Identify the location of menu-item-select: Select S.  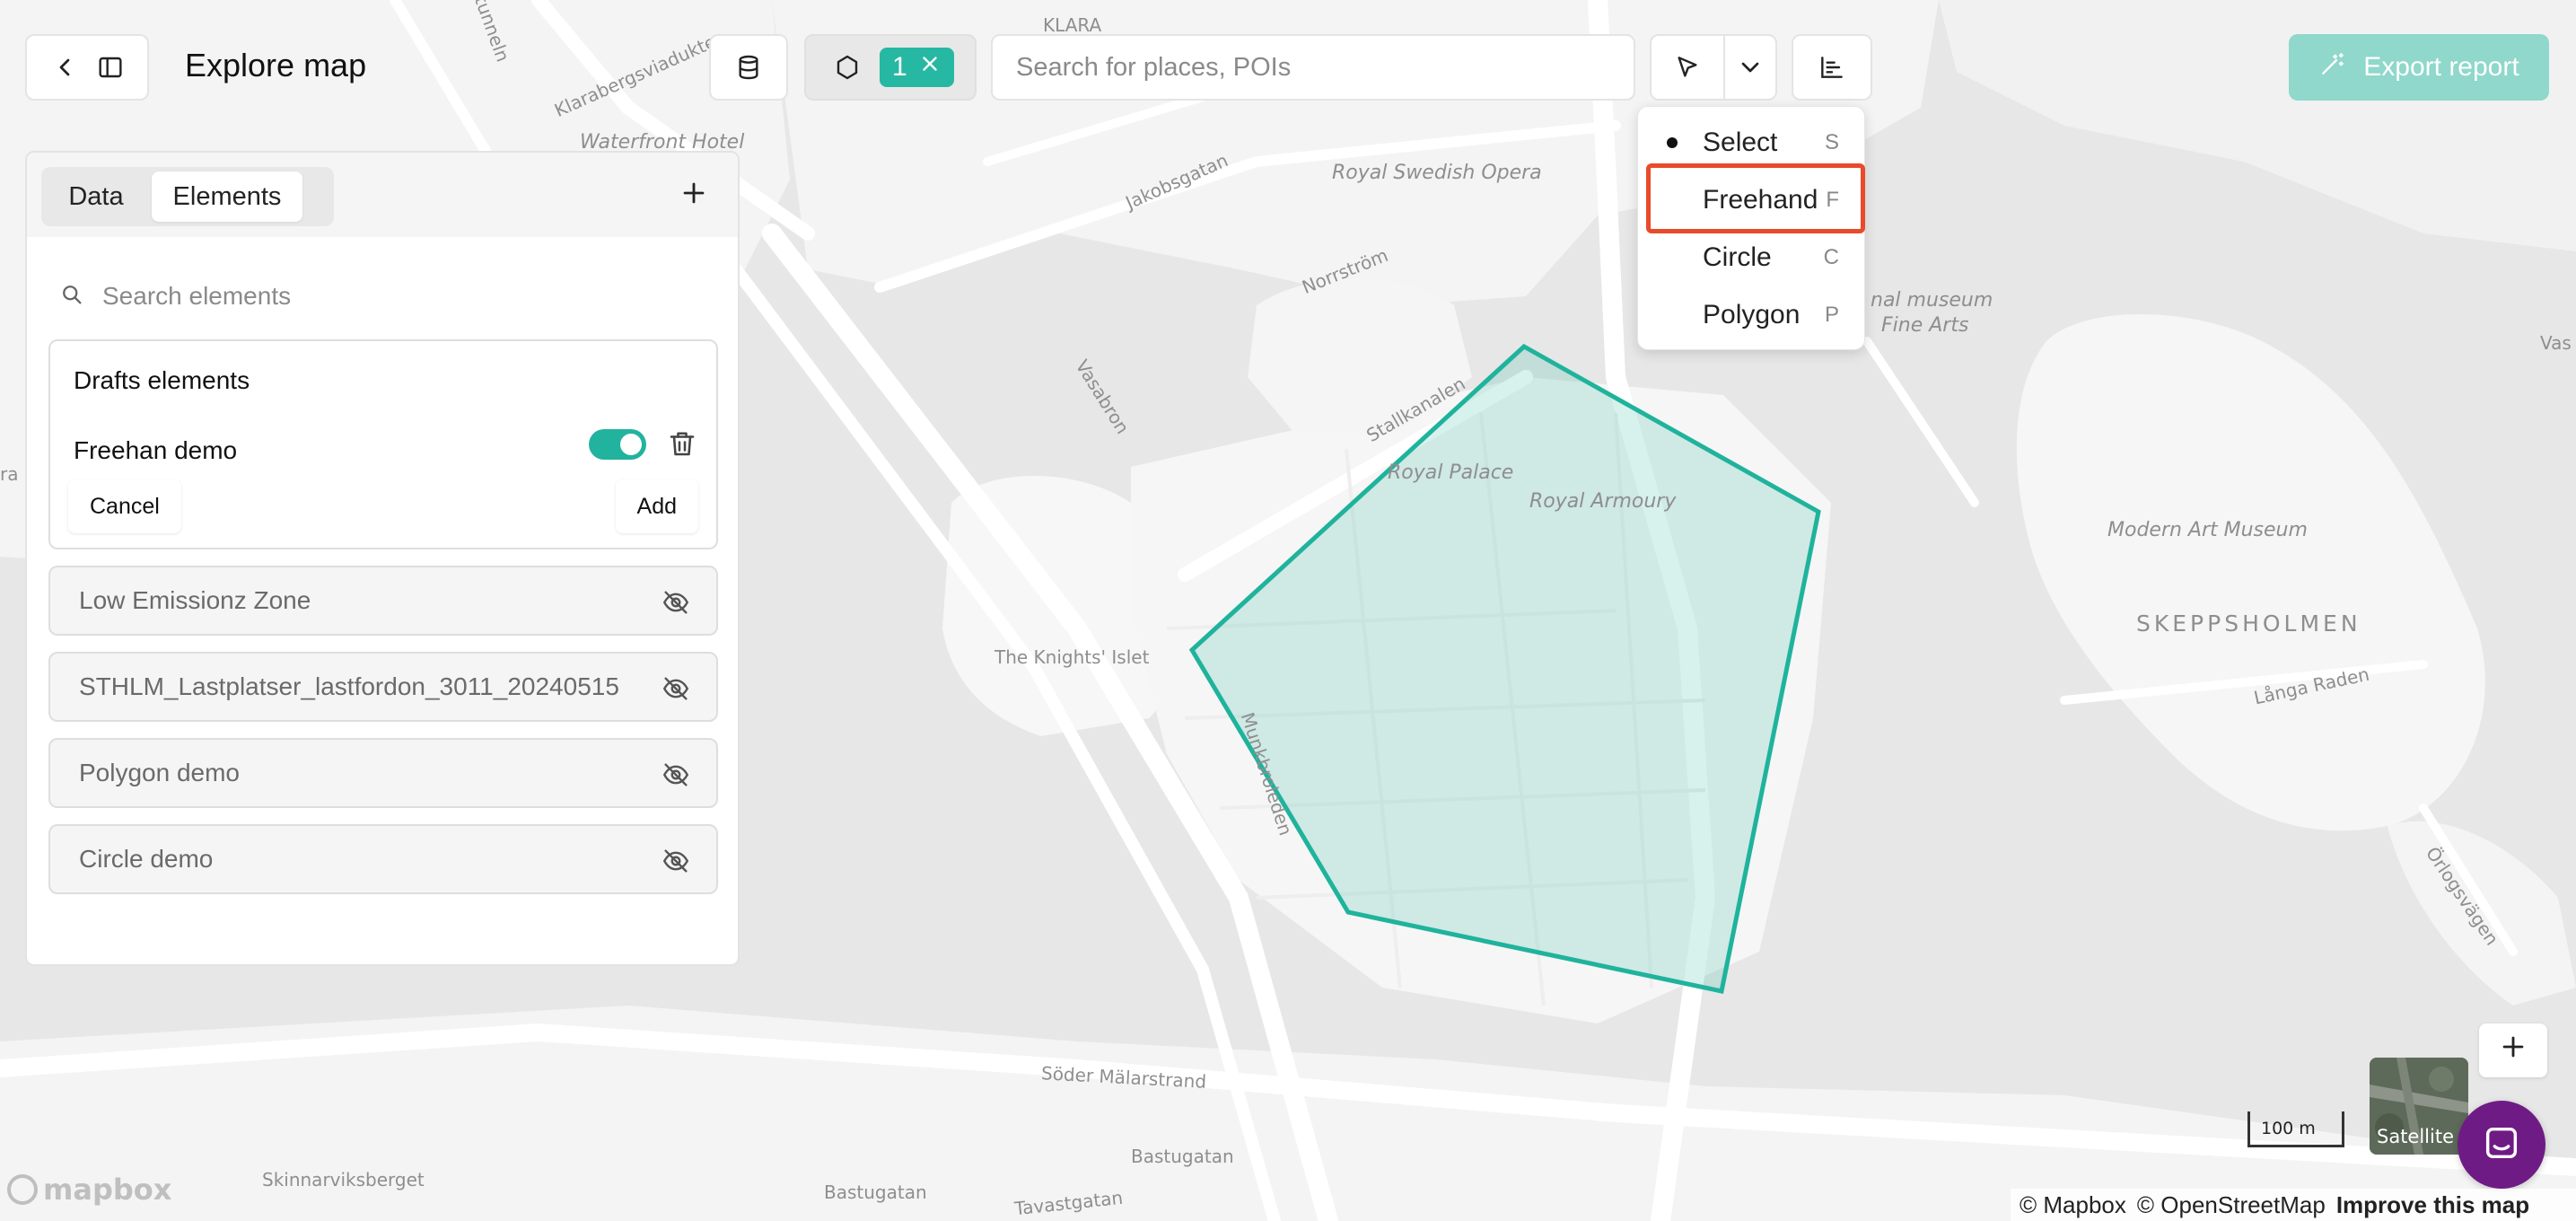
(1751, 143).